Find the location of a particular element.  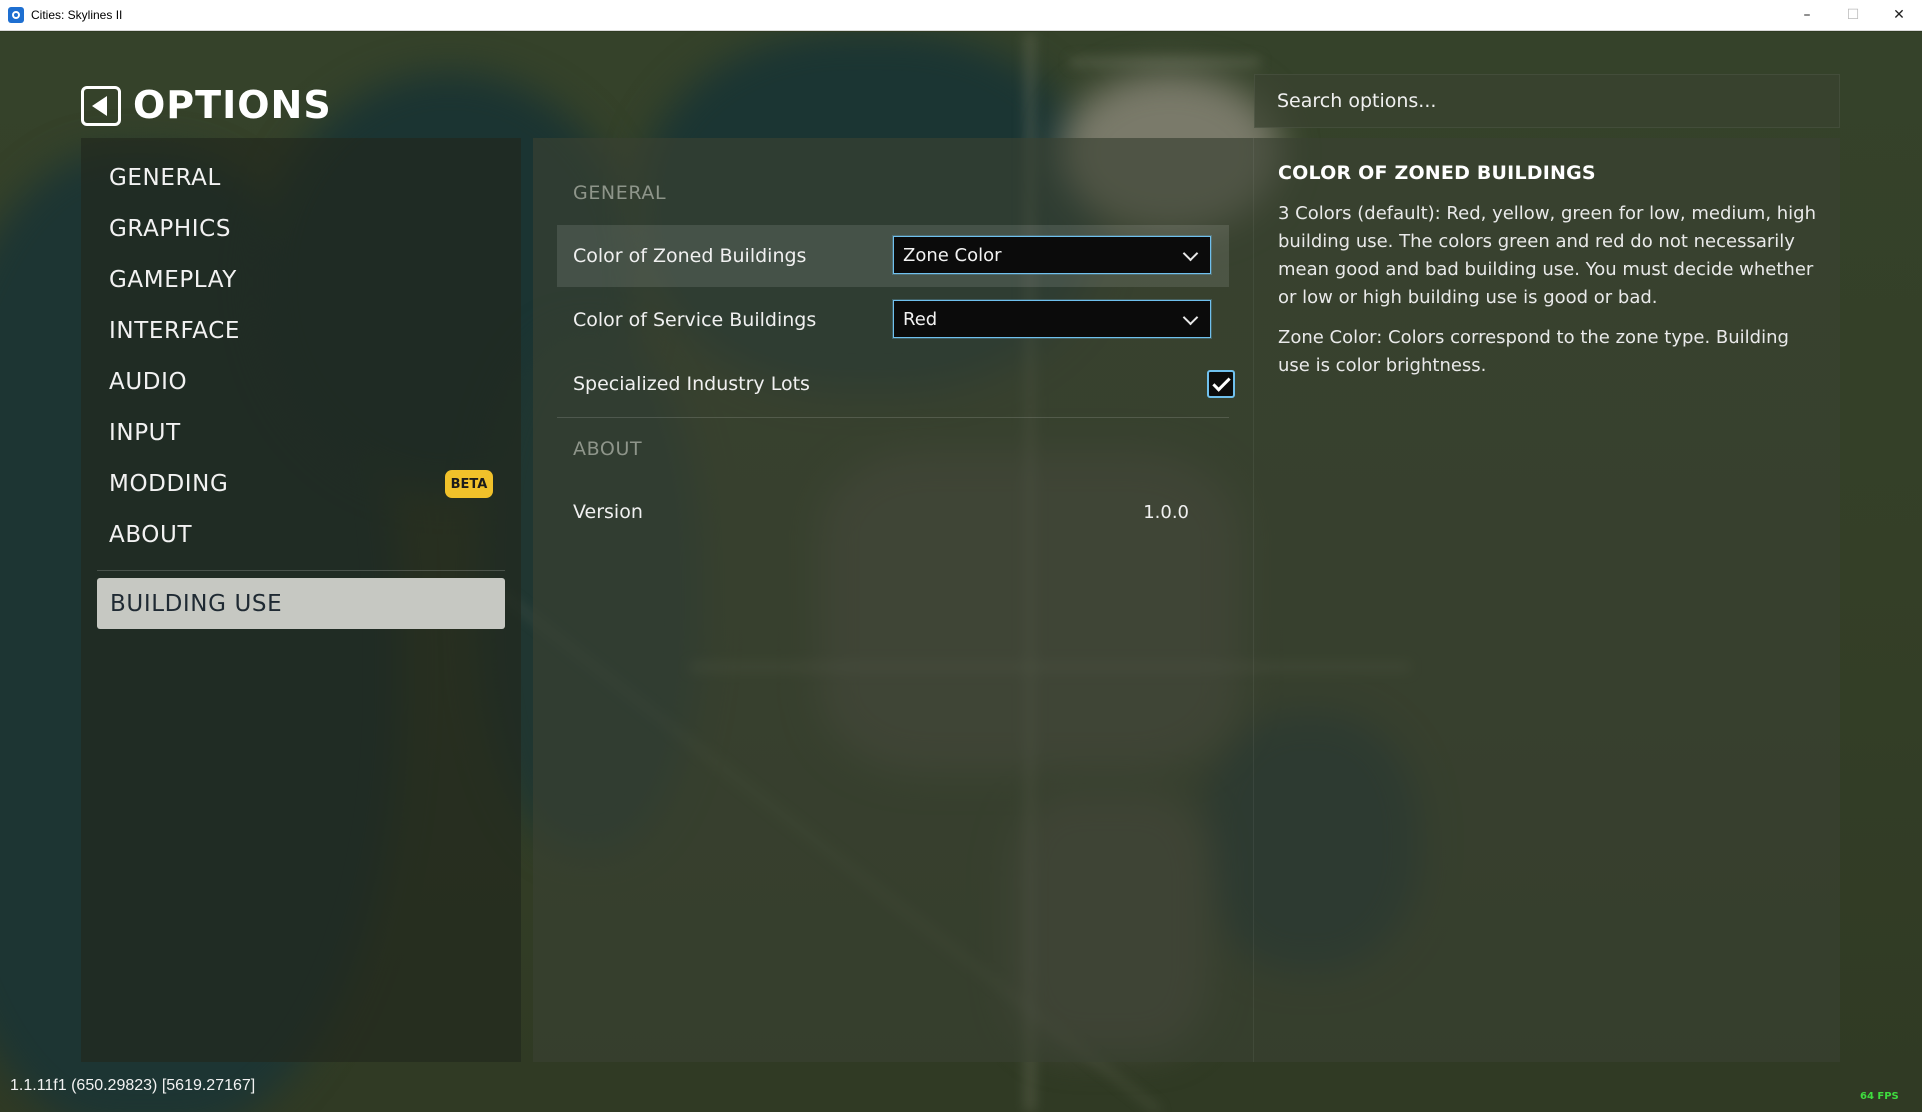

page-title: OPTIONS is located at coordinates (232, 105).